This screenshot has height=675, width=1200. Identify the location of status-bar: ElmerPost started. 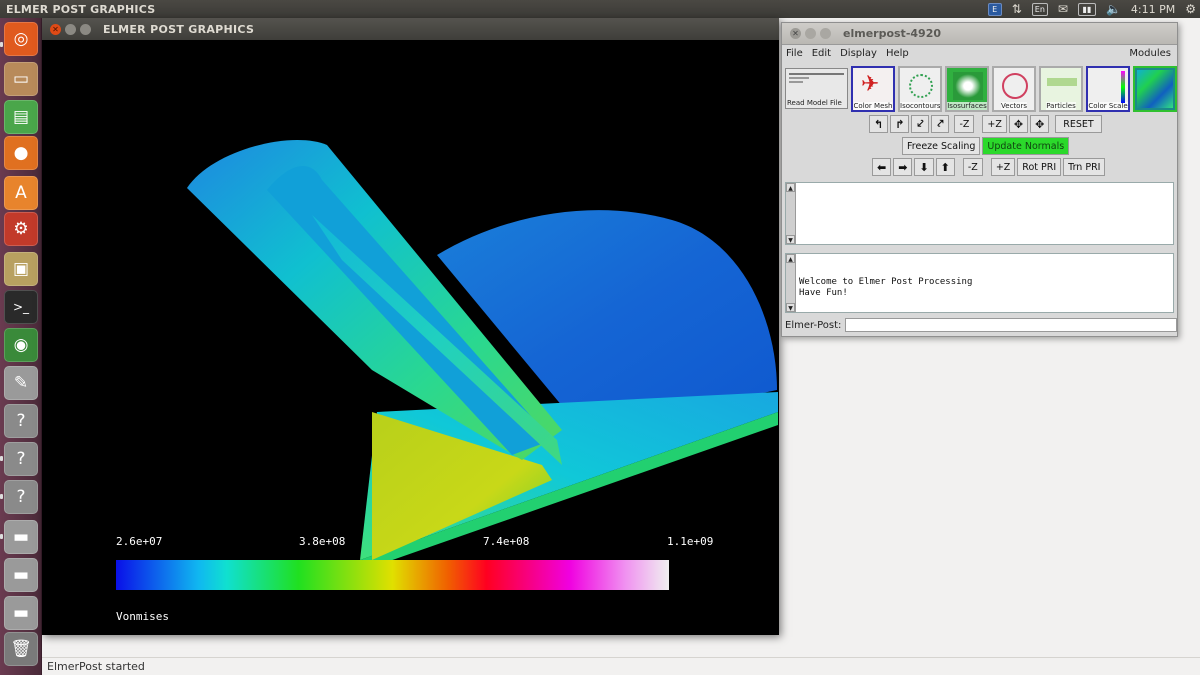
(621, 666).